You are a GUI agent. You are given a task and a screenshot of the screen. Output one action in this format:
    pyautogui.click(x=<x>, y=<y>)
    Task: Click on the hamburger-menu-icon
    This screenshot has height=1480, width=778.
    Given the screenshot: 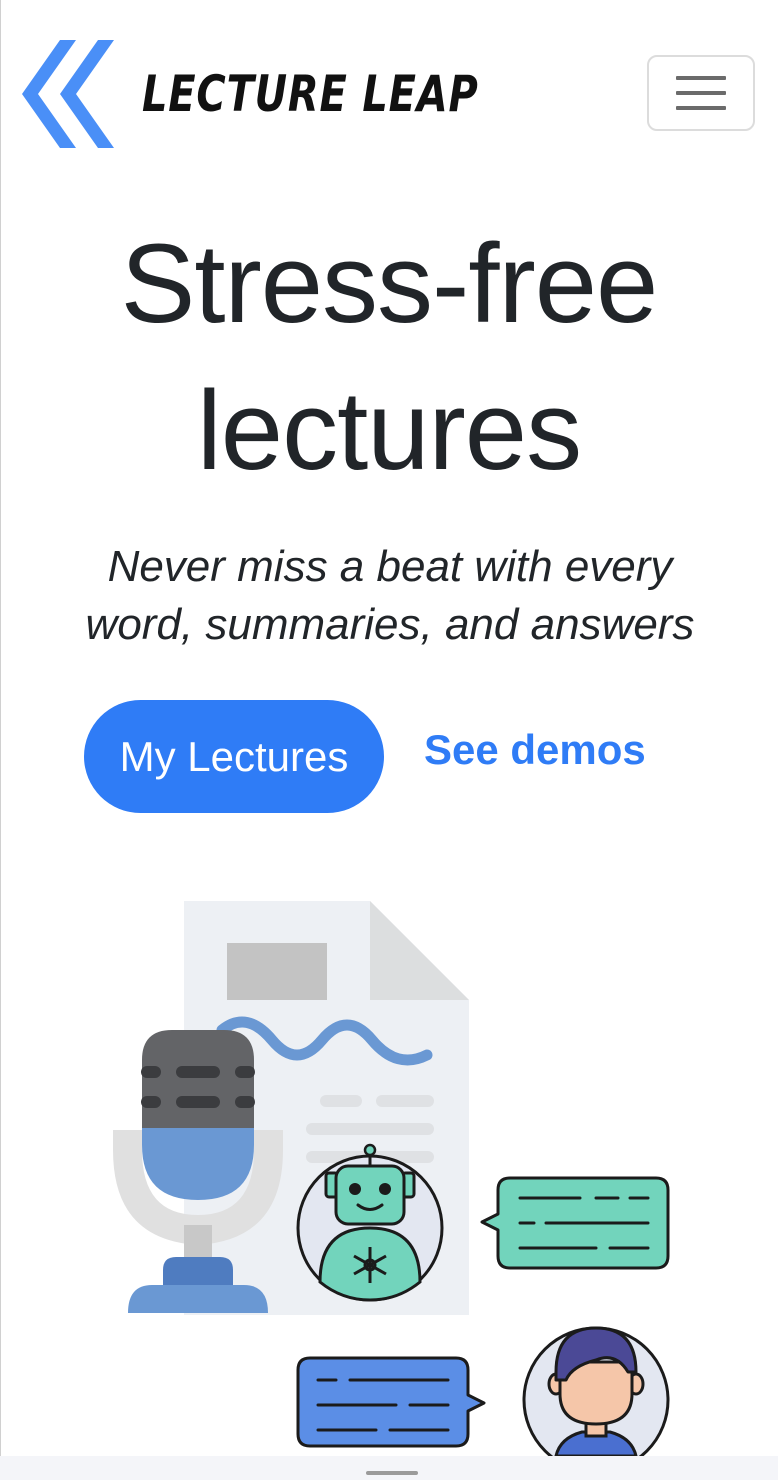 What is the action you would take?
    pyautogui.click(x=701, y=93)
    